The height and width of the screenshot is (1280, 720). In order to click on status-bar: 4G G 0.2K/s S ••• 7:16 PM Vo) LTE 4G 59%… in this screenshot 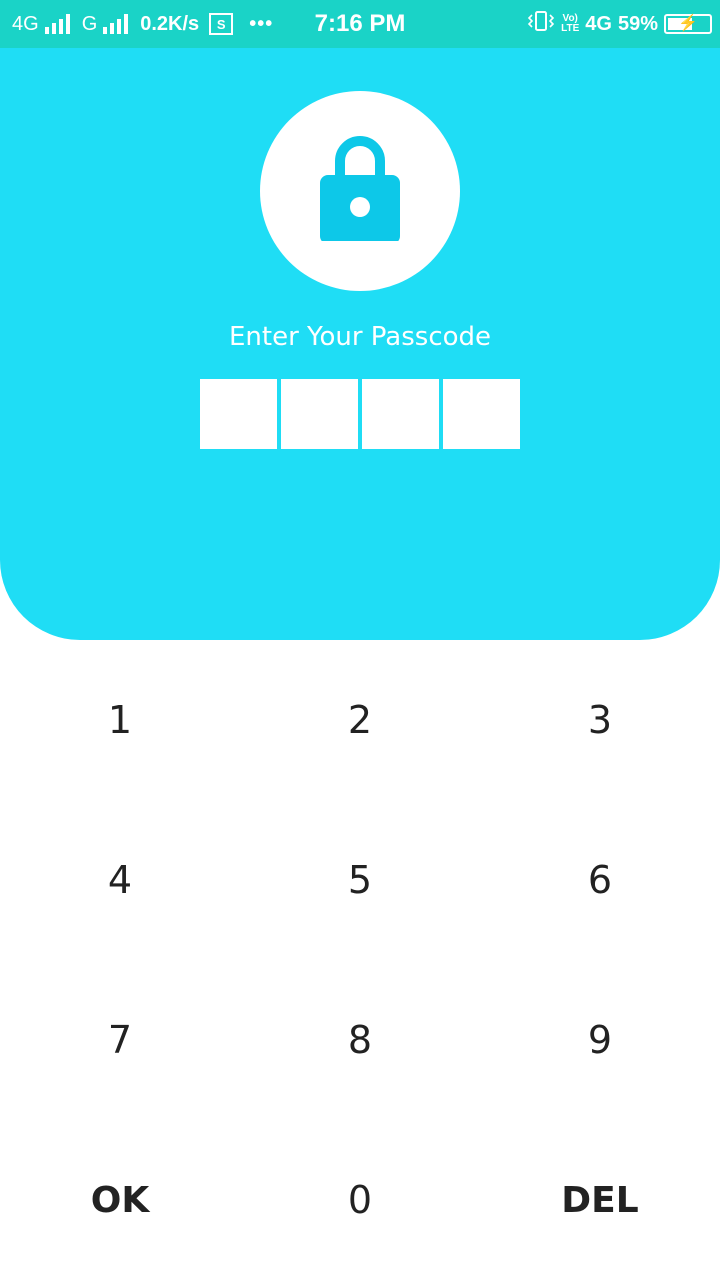, I will do `click(360, 24)`.